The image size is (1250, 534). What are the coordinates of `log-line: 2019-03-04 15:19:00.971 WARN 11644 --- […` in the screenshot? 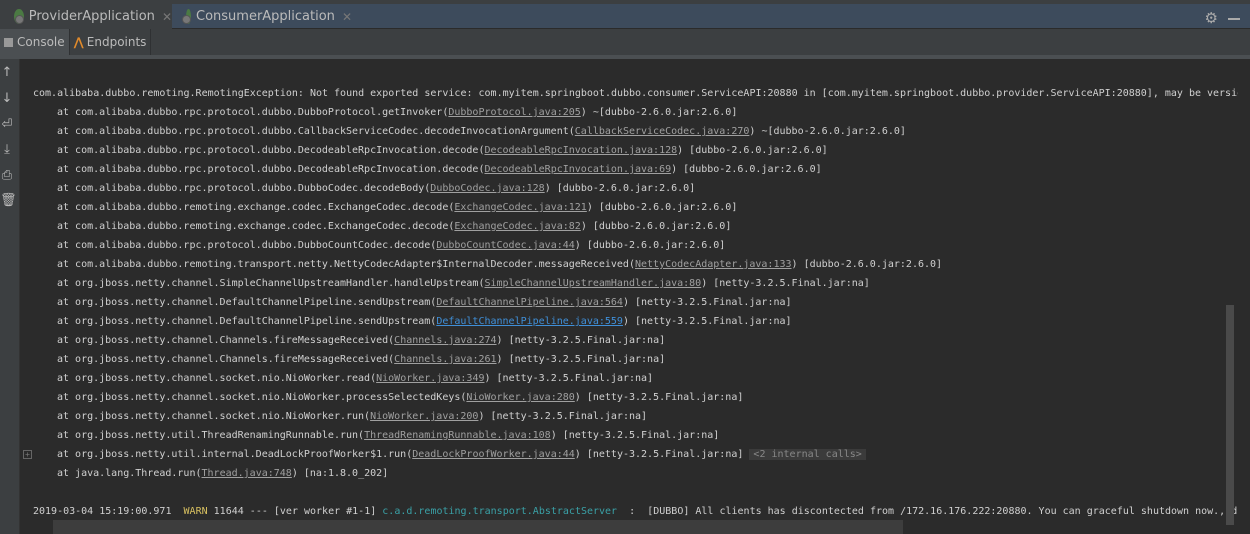 It's located at (635, 511).